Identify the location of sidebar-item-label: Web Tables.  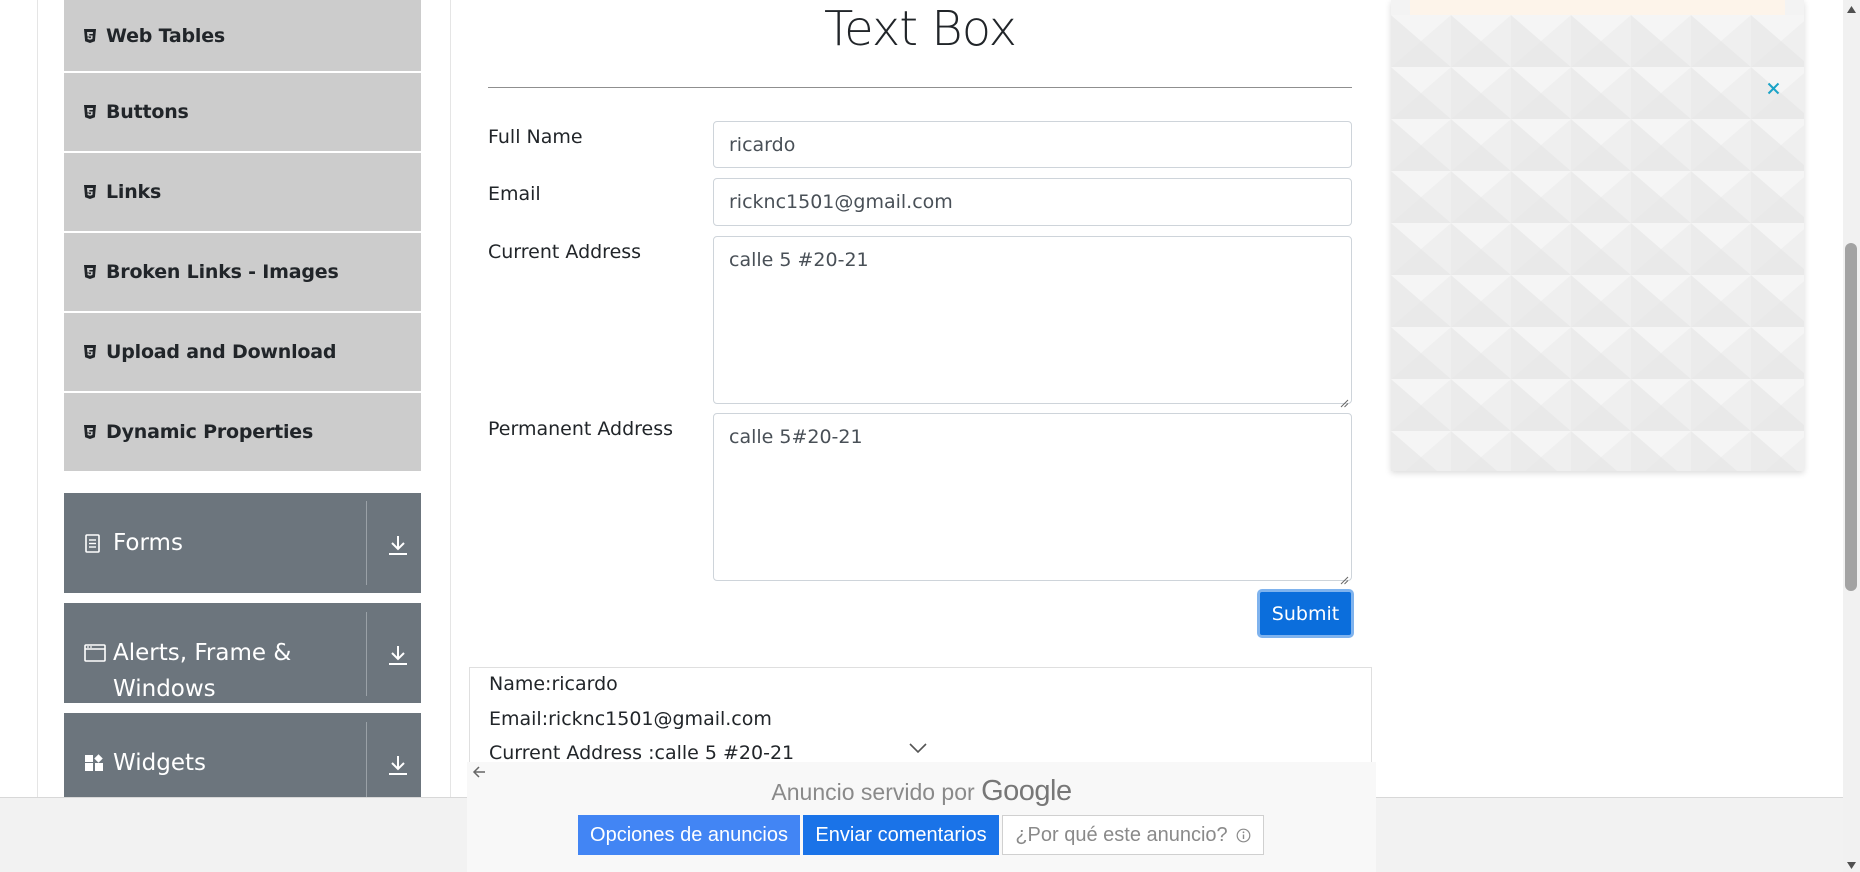
(166, 35).